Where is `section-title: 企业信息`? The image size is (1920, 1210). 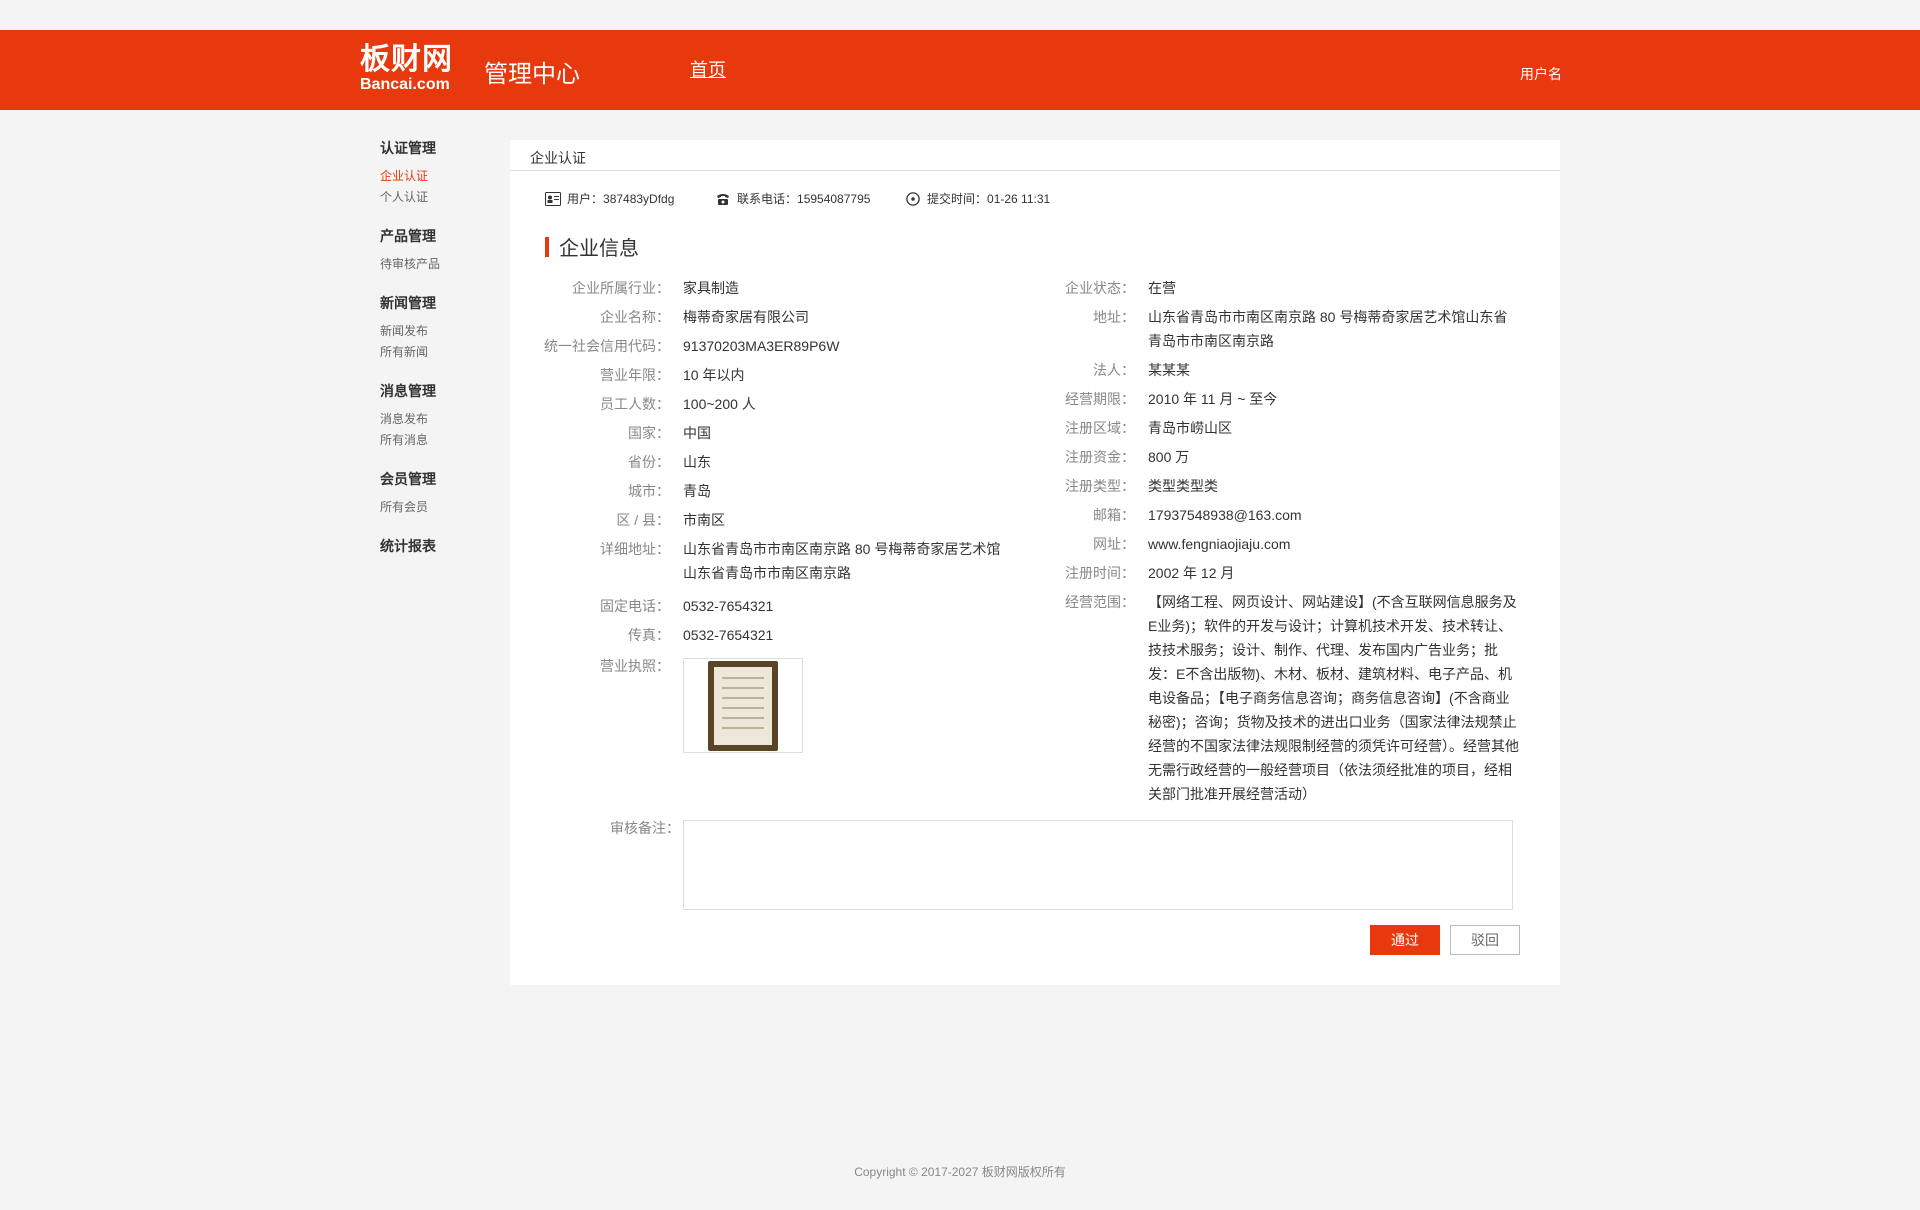
section-title: 企业信息 is located at coordinates (592, 246).